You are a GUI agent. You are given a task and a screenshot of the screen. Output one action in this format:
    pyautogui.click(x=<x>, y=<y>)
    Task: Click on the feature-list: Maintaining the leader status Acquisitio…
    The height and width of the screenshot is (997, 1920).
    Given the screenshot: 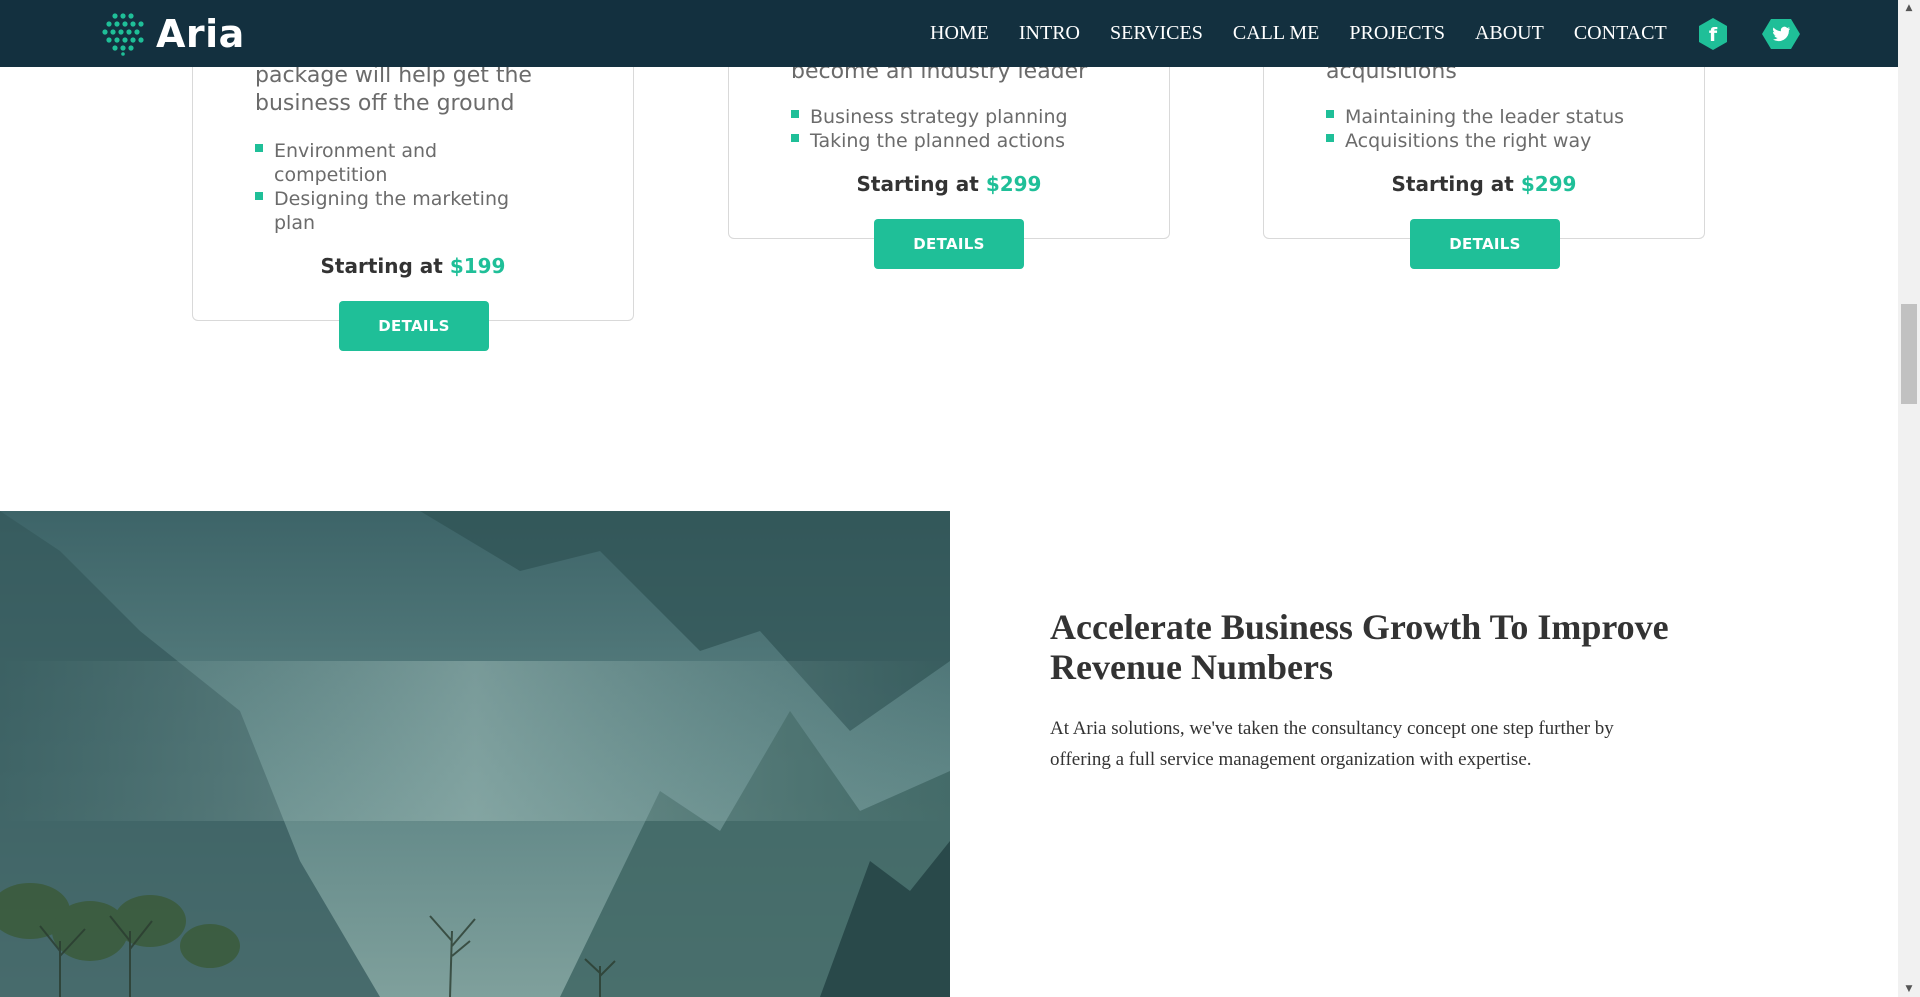 What is the action you would take?
    pyautogui.click(x=1496, y=129)
    